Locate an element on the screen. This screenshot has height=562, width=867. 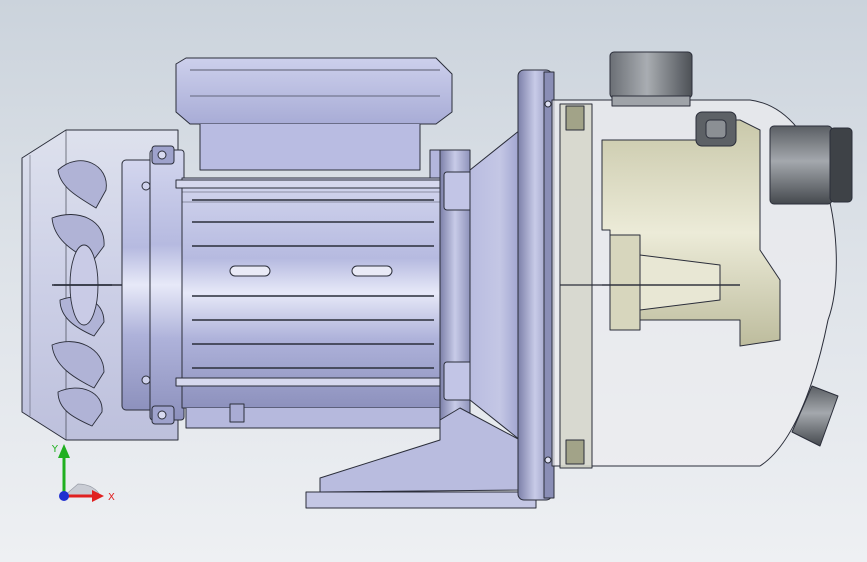
y-axis-arrow is located at coordinates (64, 451).